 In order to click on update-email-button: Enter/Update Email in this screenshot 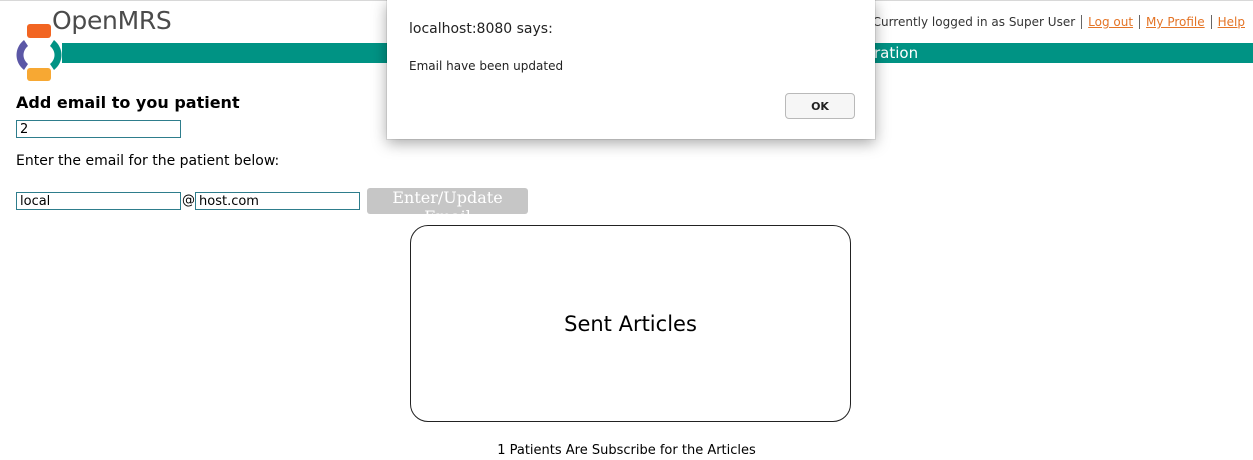, I will do `click(447, 207)`.